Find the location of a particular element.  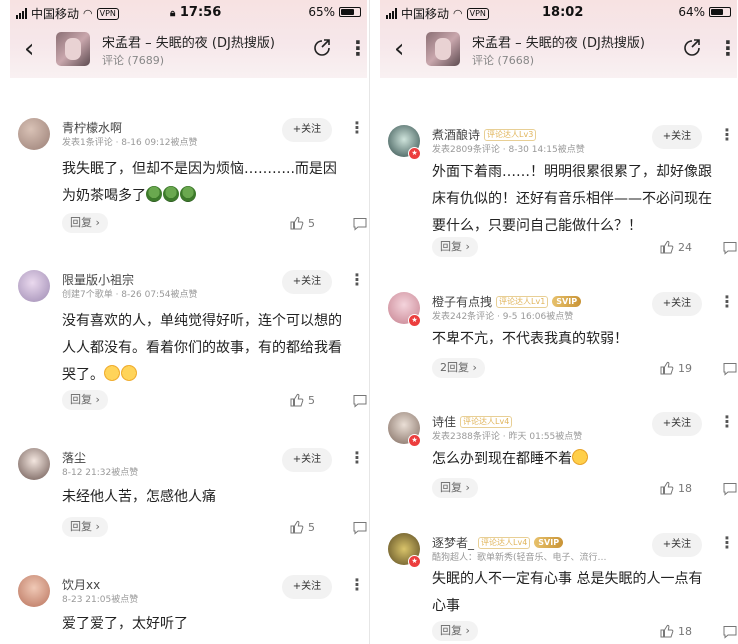

like-count: 24 is located at coordinates (685, 247).